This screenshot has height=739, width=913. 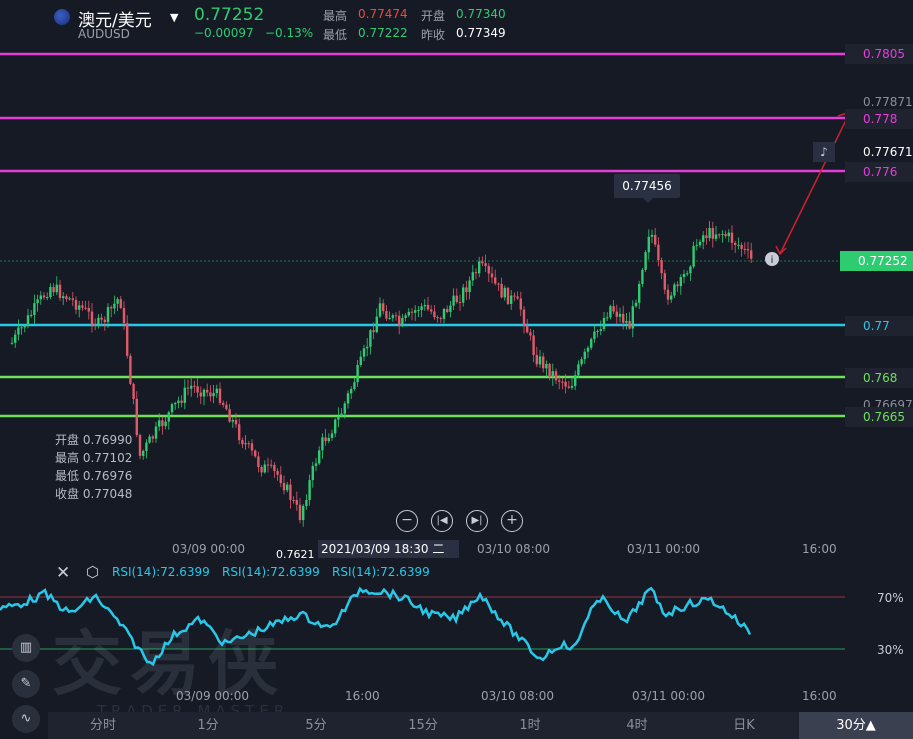 What do you see at coordinates (335, 16) in the screenshot?
I see `high-label: 最高` at bounding box center [335, 16].